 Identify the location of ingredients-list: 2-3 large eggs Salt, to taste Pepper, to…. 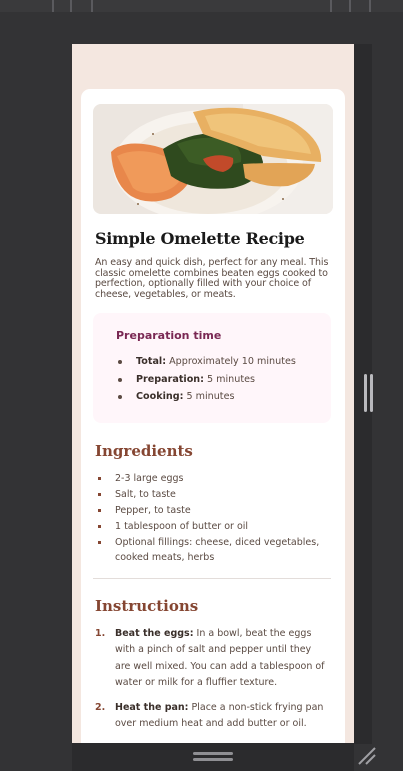
(213, 518).